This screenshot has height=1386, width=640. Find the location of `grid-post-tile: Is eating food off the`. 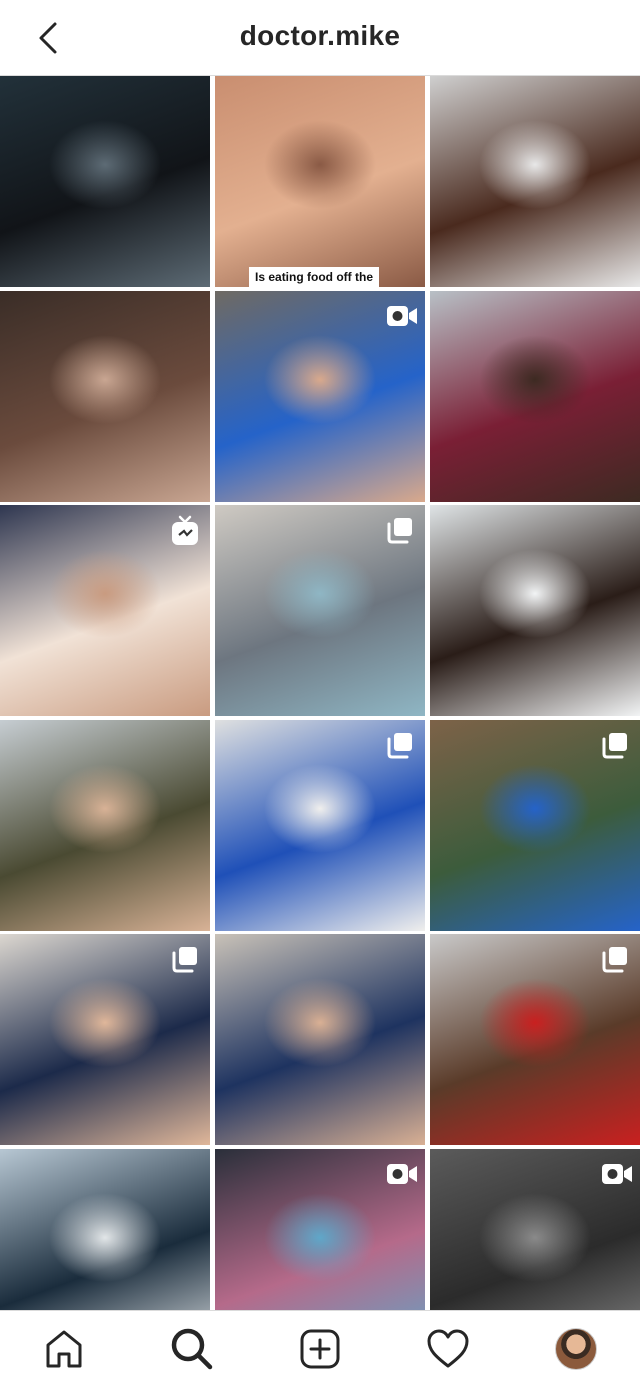

grid-post-tile: Is eating food off the is located at coordinates (320, 181).